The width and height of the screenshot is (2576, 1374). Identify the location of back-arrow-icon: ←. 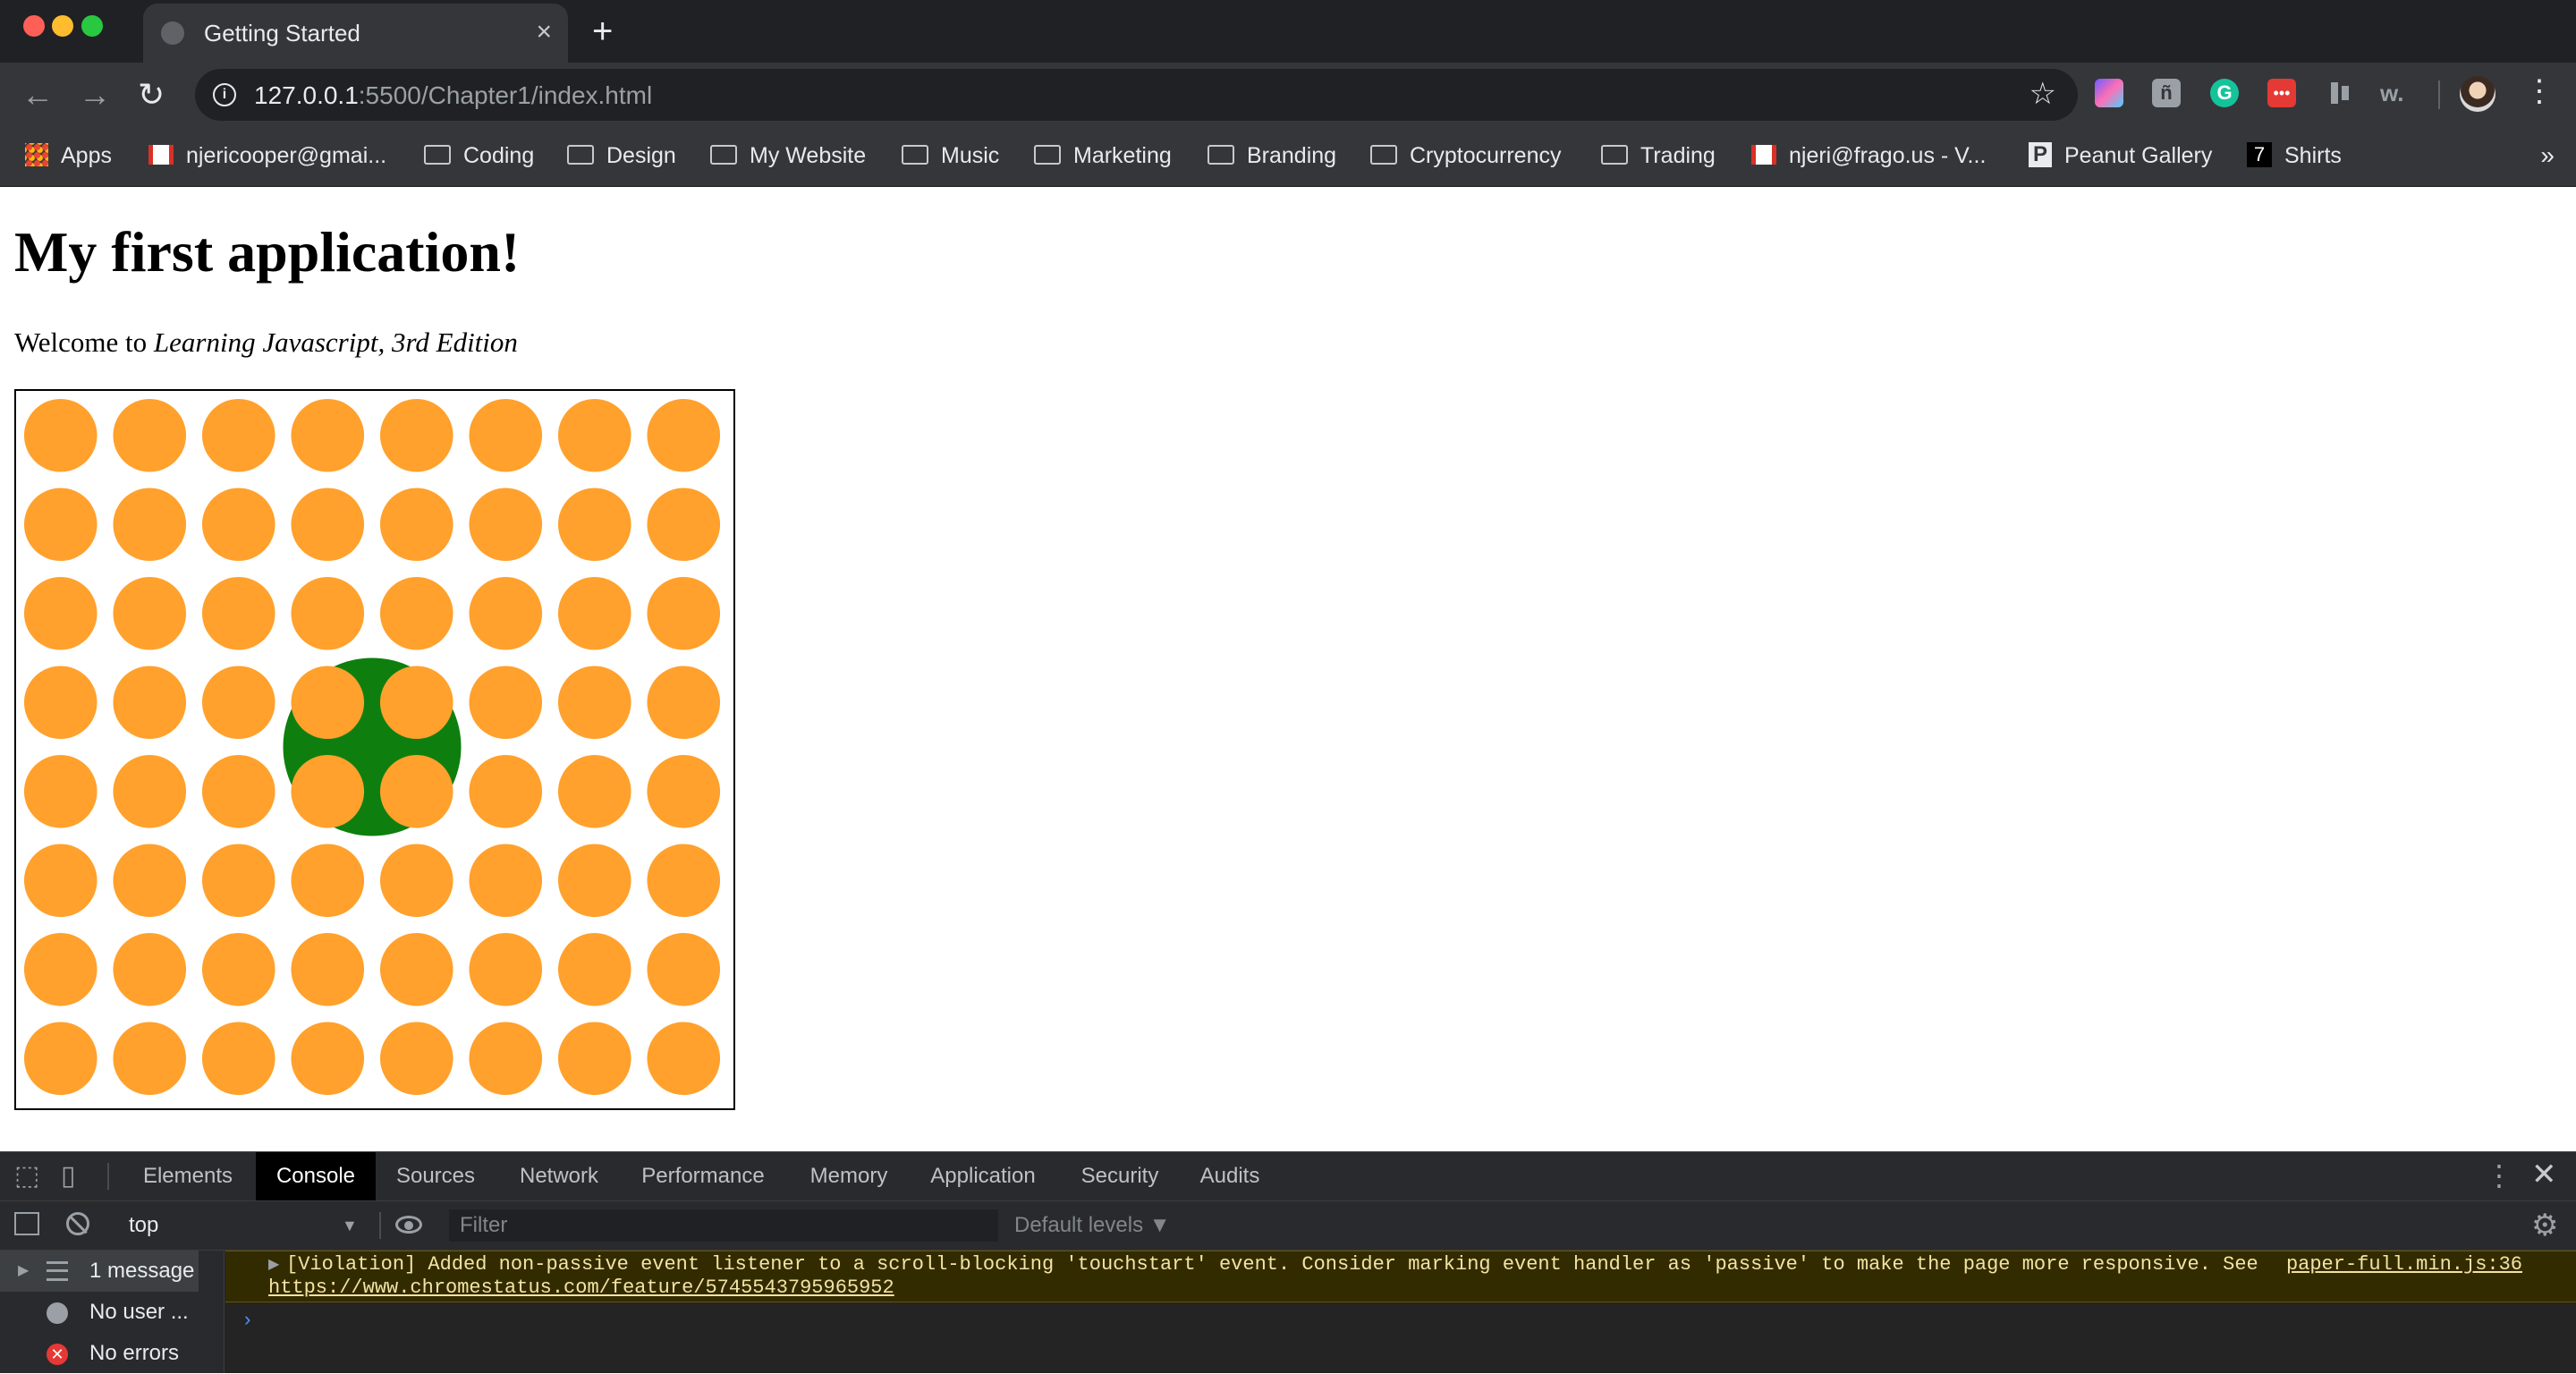
(37, 95).